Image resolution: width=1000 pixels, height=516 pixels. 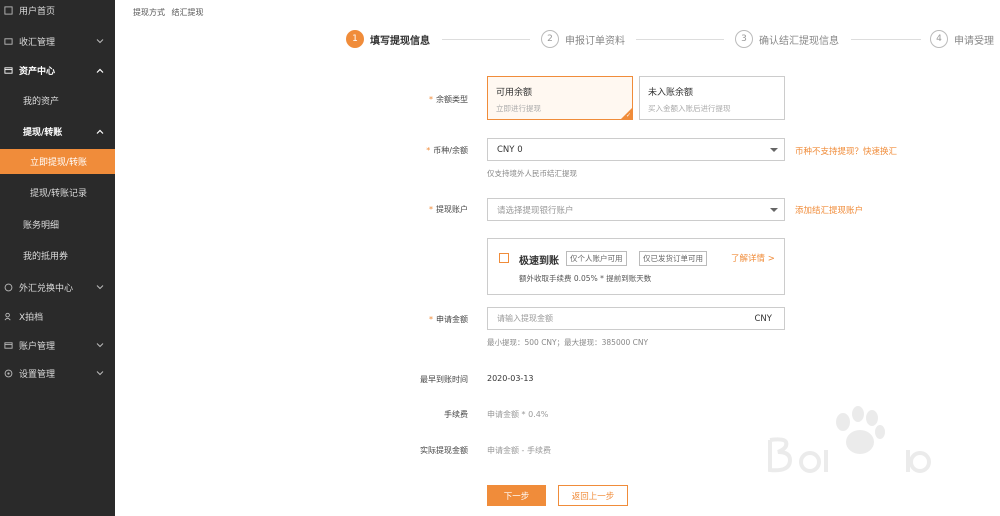 I want to click on sidebar-item-label: 资产中心, so click(x=37, y=72).